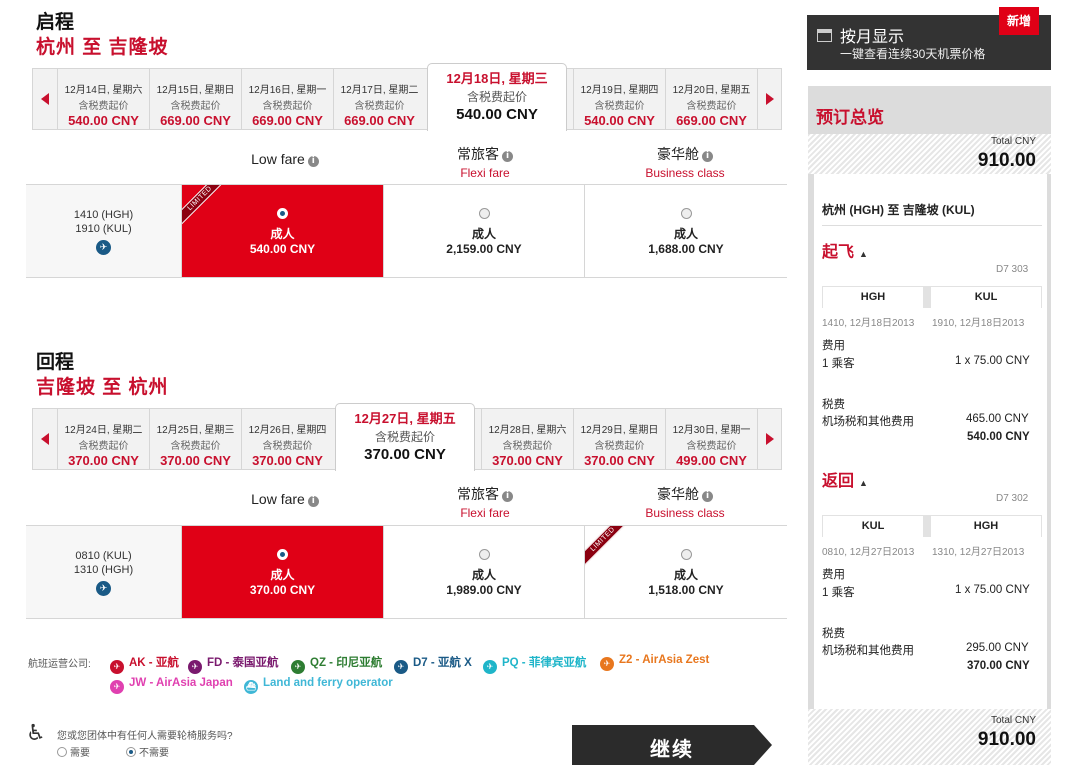  Describe the element at coordinates (686, 572) in the screenshot. I see `inbound-business-cell: LIMITED 成人 1,518.00 CNY` at that location.